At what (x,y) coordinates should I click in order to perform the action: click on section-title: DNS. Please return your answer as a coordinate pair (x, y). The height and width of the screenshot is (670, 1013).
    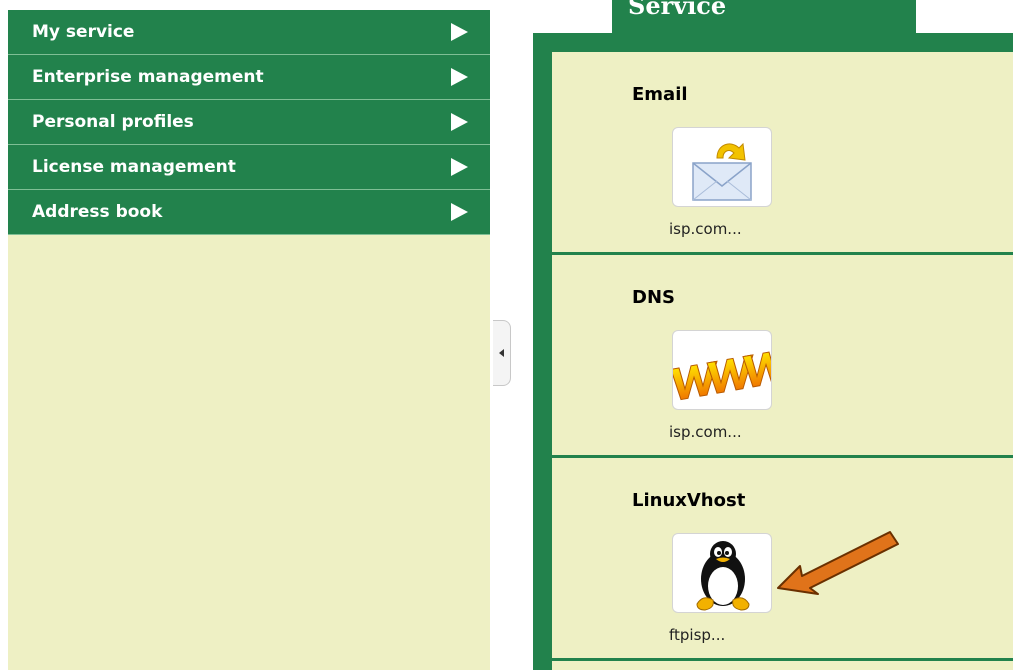
    Looking at the image, I should click on (653, 297).